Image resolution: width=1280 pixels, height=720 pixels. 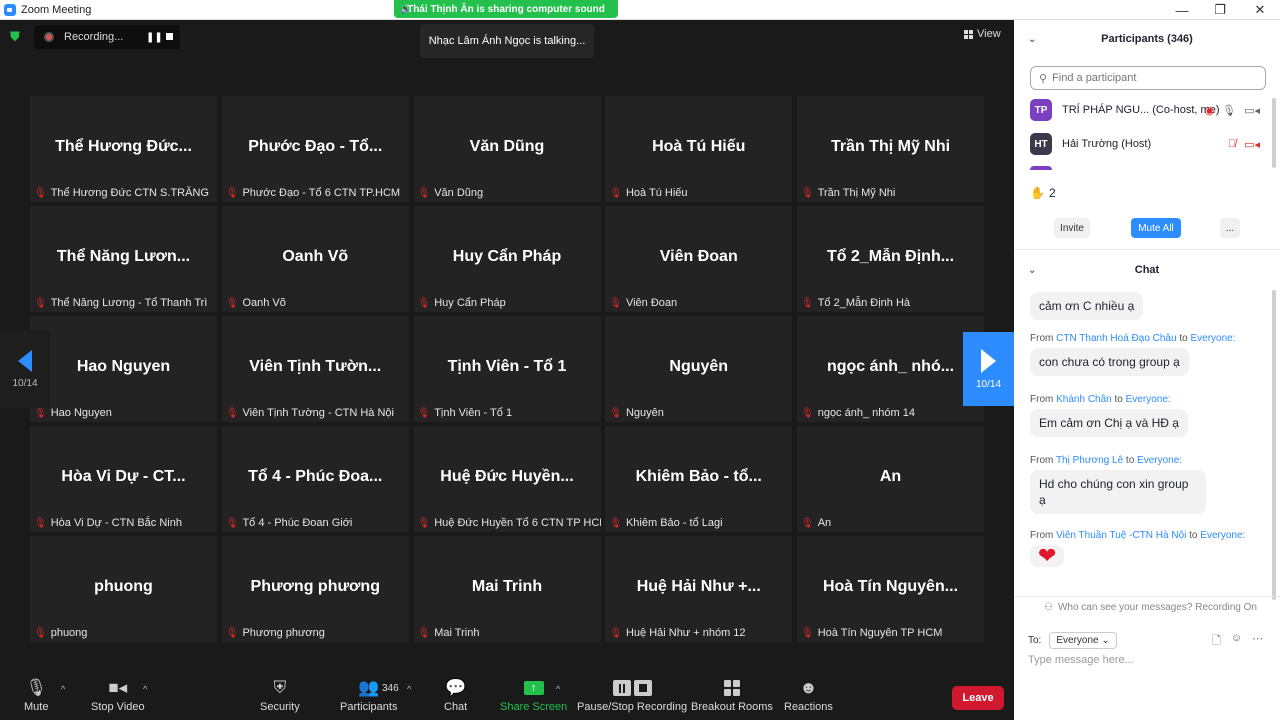 What do you see at coordinates (123, 366) in the screenshot?
I see `participant-display-name: Hao Nguyen` at bounding box center [123, 366].